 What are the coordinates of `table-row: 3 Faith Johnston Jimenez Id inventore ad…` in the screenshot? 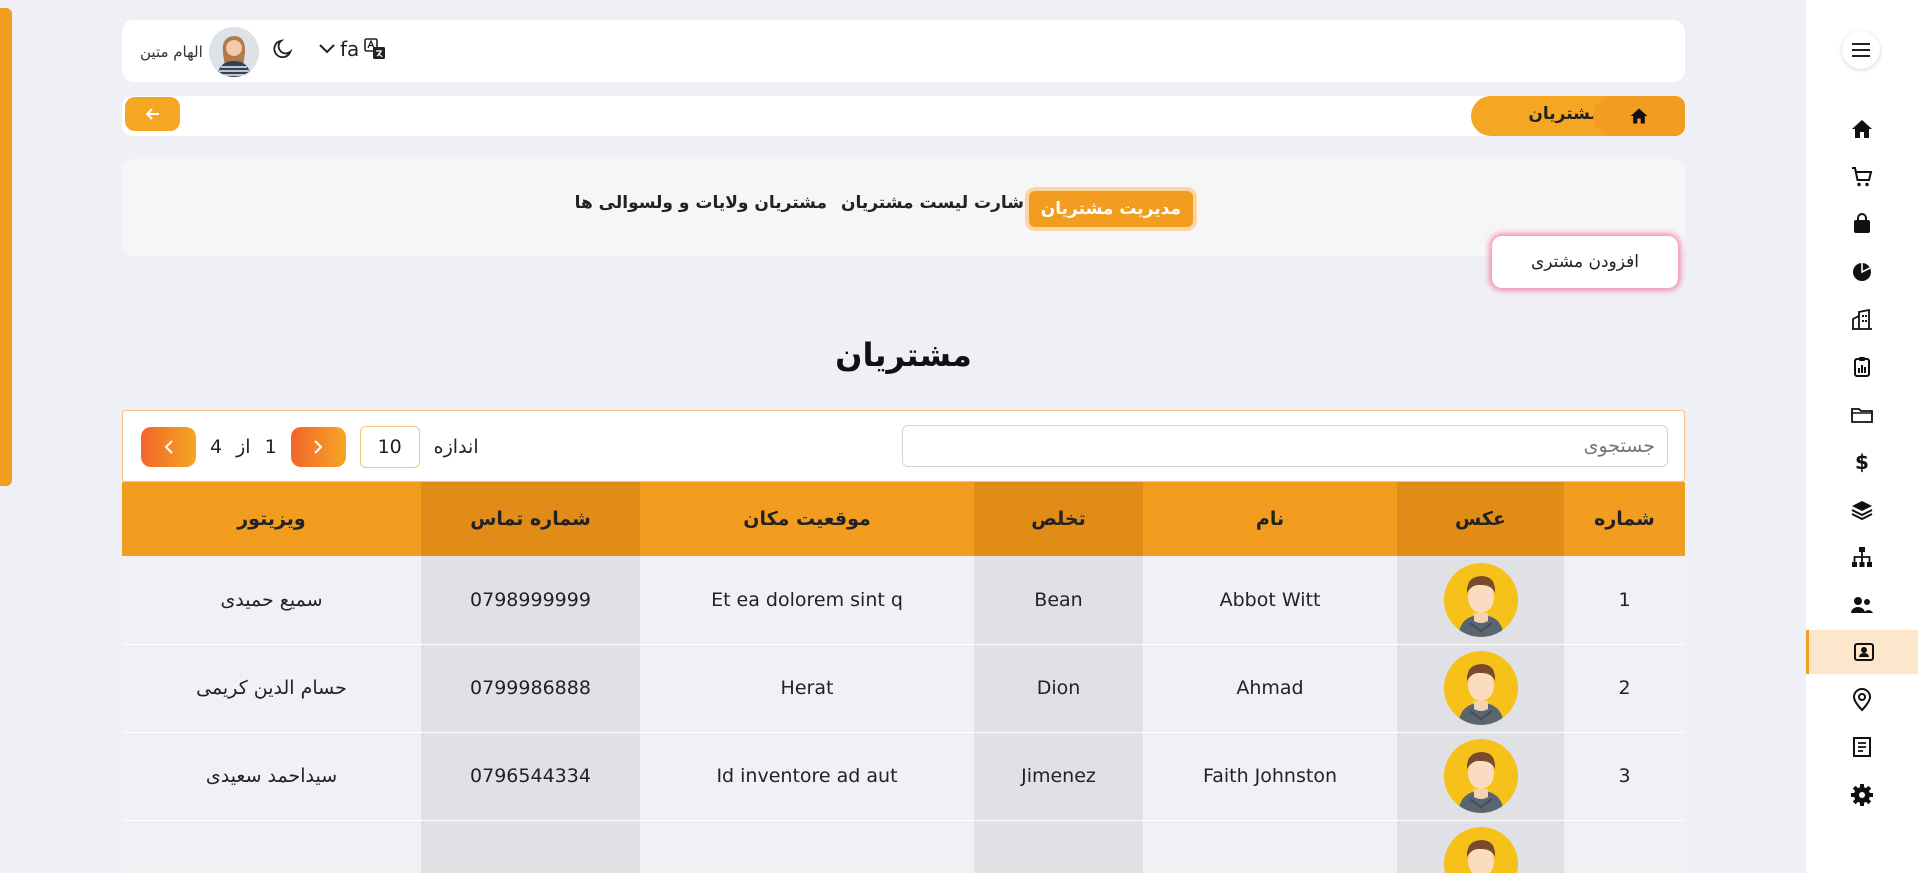 It's located at (903, 776).